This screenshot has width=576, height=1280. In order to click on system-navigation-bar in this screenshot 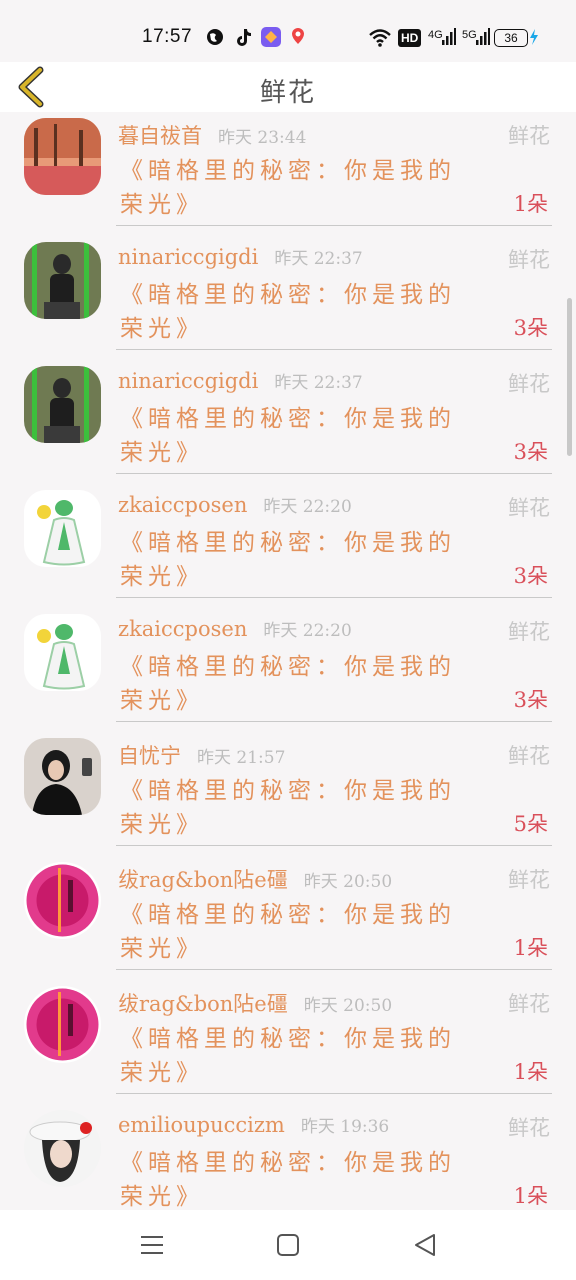, I will do `click(288, 1245)`.